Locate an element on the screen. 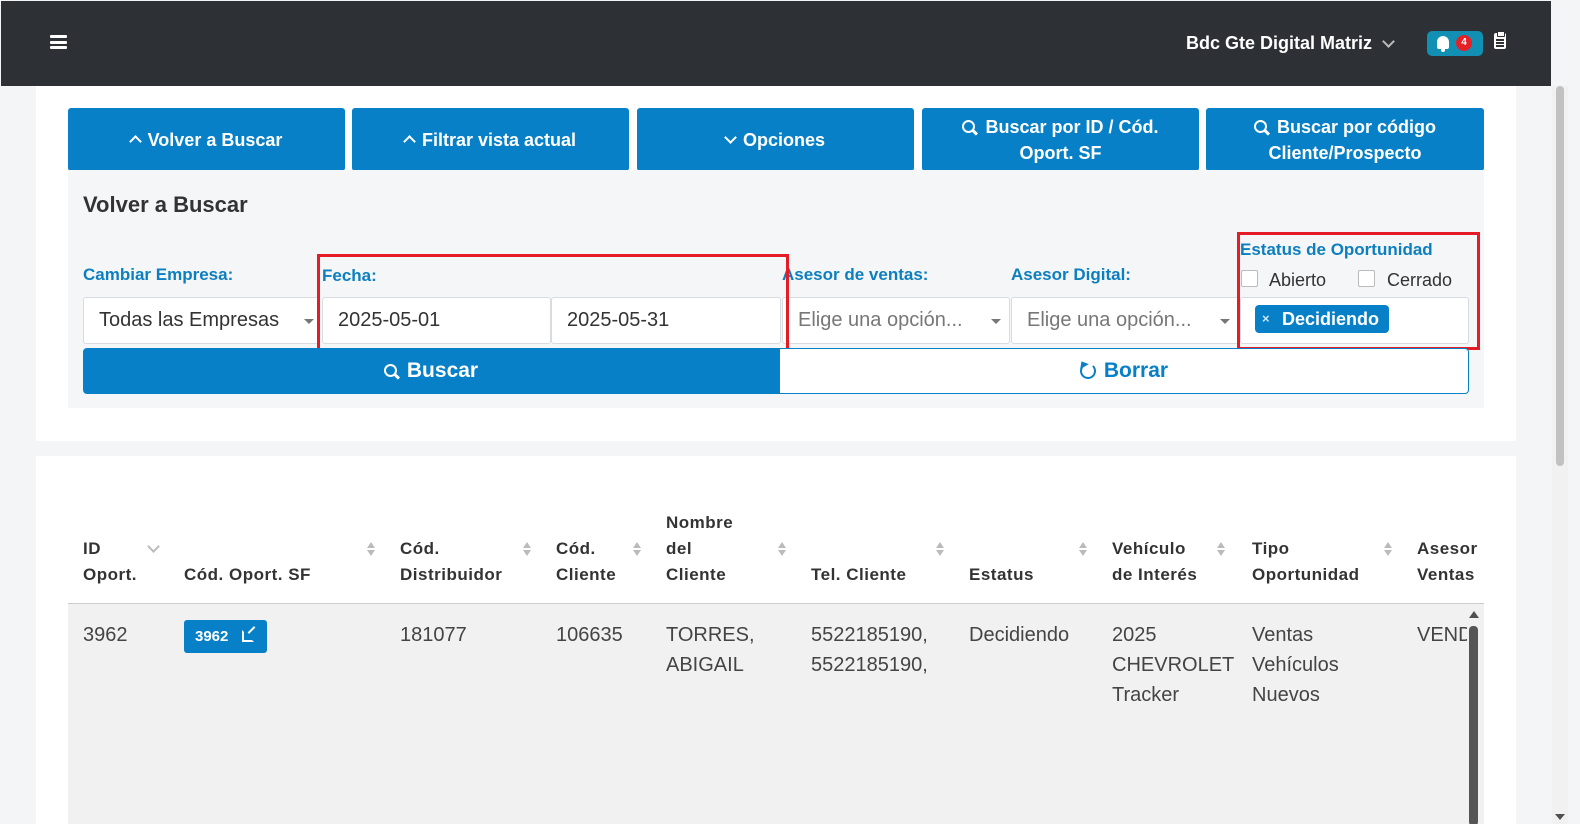 This screenshot has height=824, width=1580. th-id-line1: ID is located at coordinates (92, 548).